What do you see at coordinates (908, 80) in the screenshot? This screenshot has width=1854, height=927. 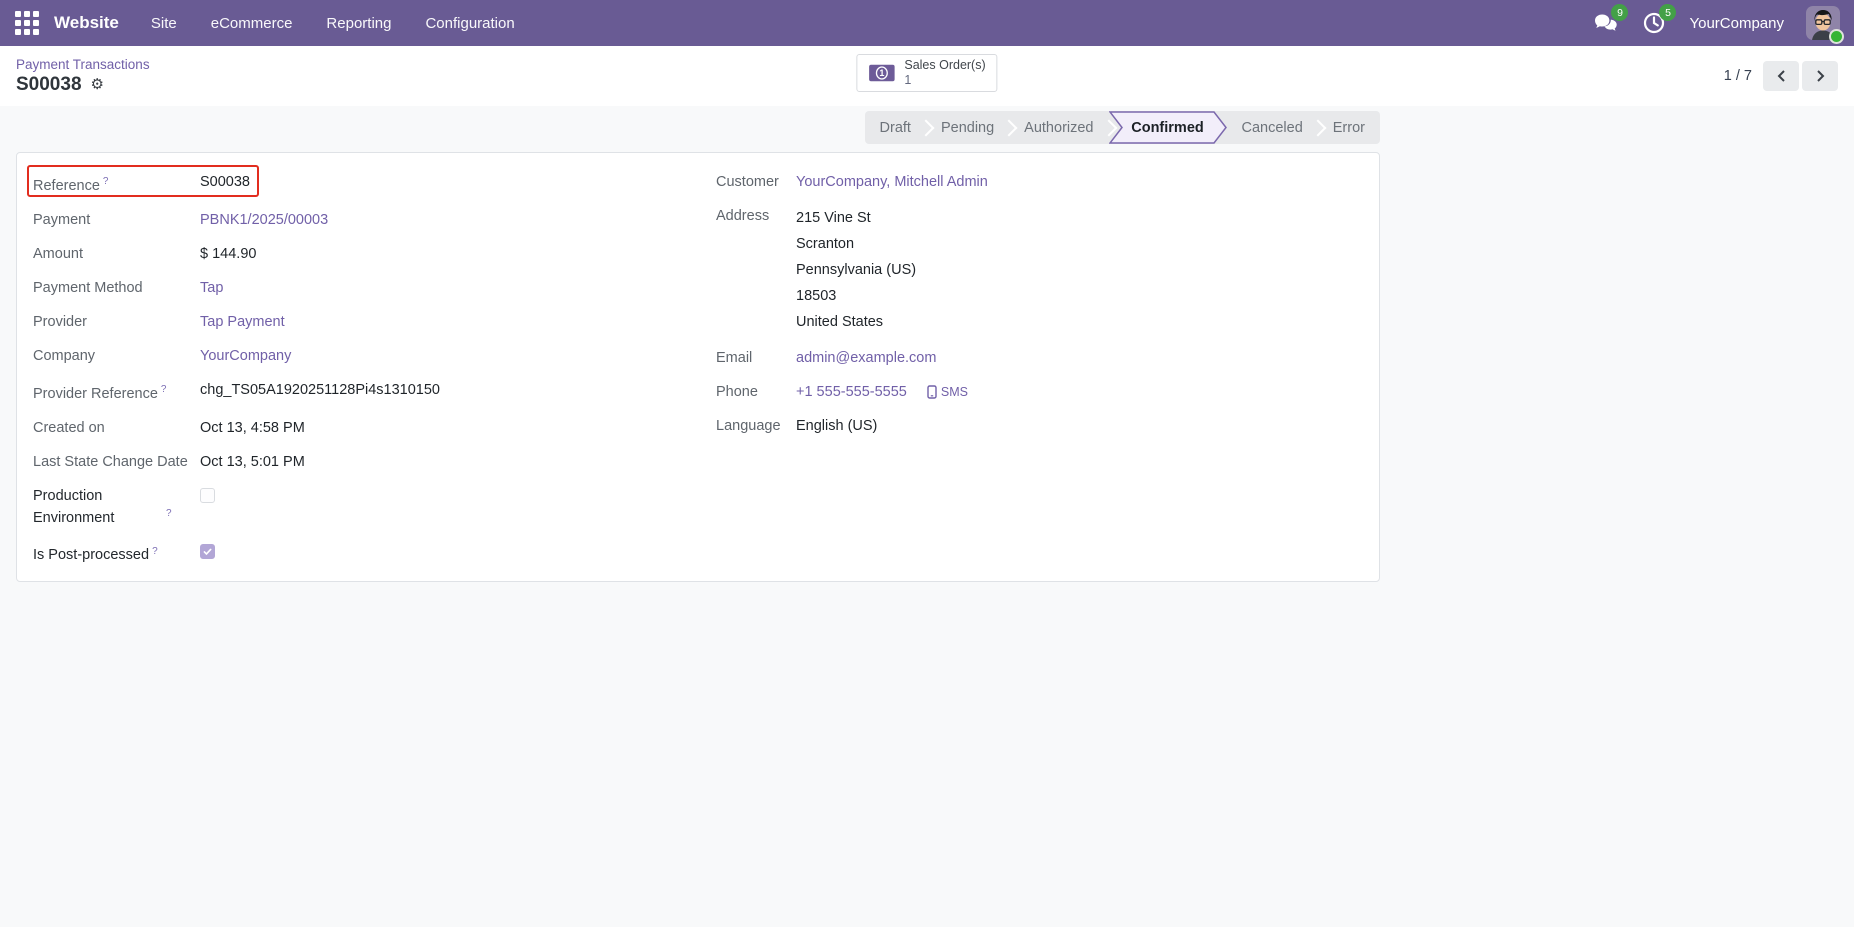 I see `stat-button-count: 1` at bounding box center [908, 80].